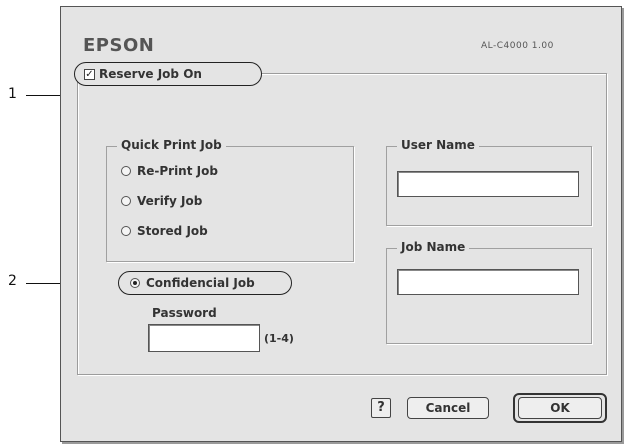 The image size is (626, 445). I want to click on verify-job-radio: Verify Job, so click(161, 201).